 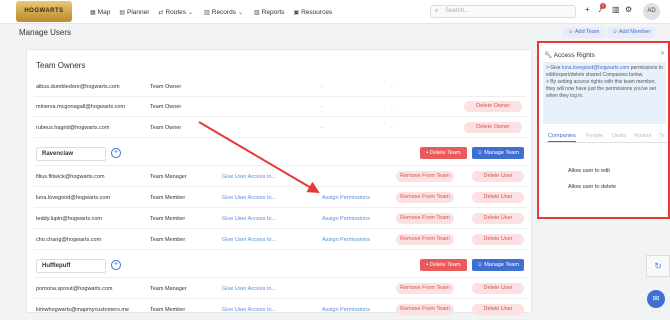 I want to click on tab-te: Te, so click(x=662, y=136).